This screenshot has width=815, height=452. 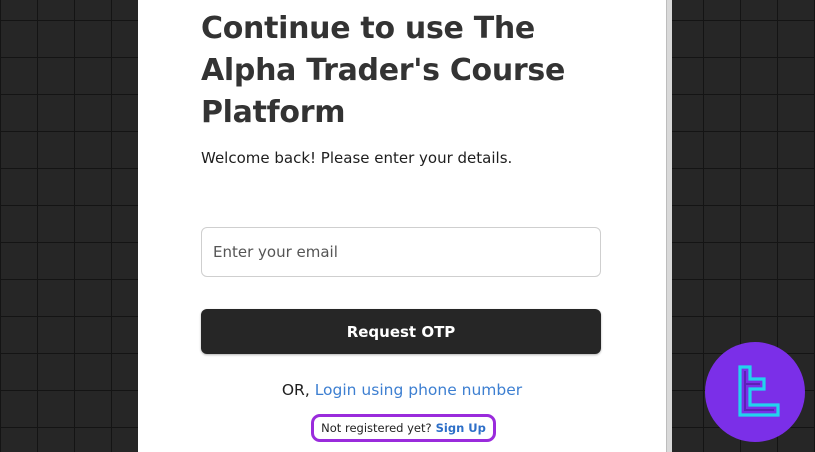 What do you see at coordinates (357, 158) in the screenshot?
I see `welcome-subtitle: Welcome back! Please enter your details.` at bounding box center [357, 158].